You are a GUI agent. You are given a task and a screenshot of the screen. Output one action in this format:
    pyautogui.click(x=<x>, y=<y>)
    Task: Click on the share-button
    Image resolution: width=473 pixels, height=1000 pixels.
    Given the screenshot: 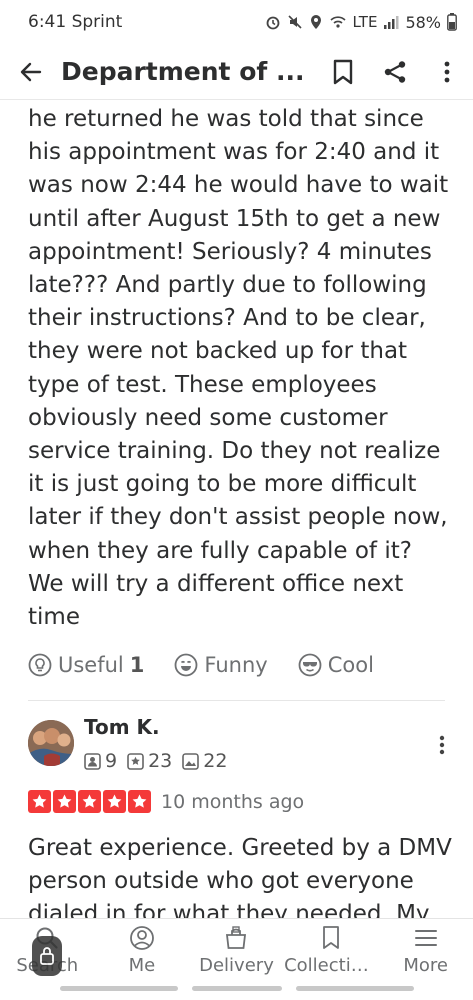 What is the action you would take?
    pyautogui.click(x=395, y=72)
    